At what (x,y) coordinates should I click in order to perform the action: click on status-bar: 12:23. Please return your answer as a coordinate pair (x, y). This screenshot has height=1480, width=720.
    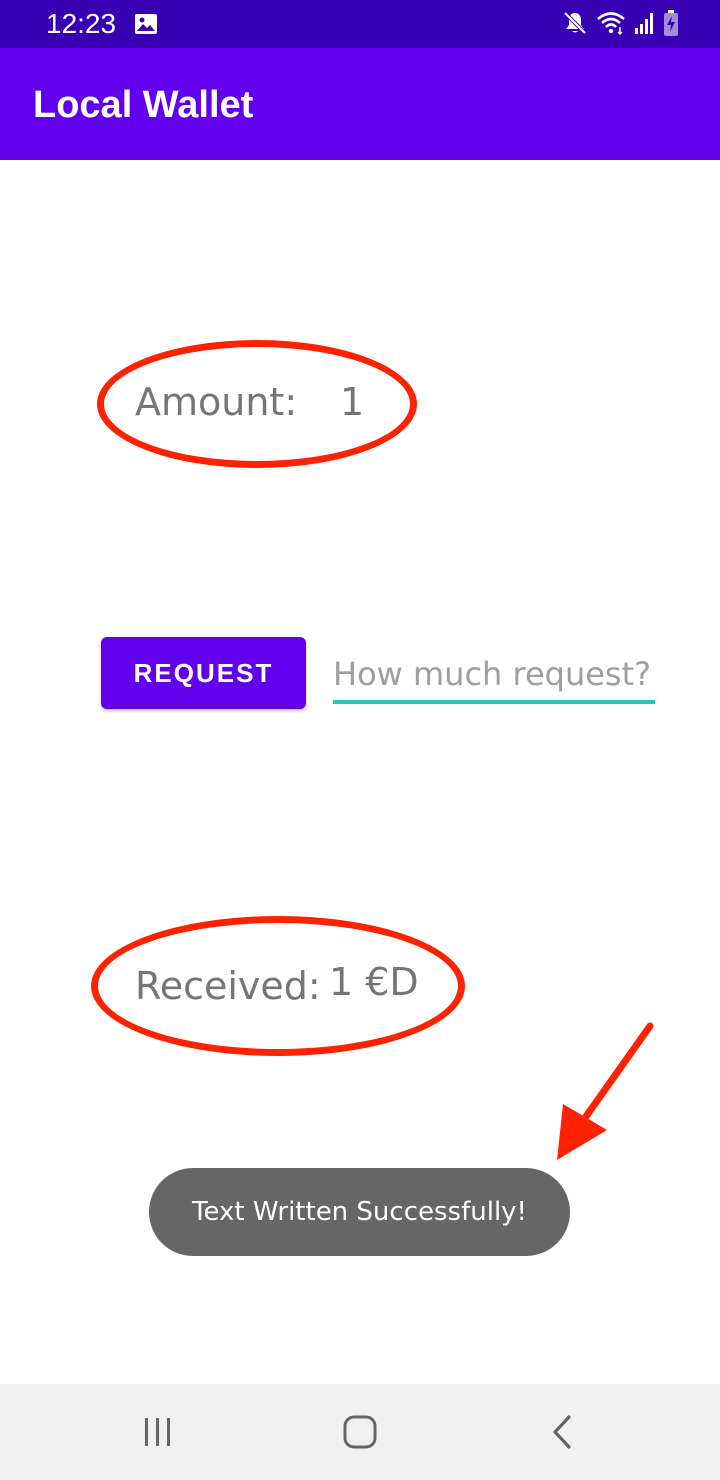
    Looking at the image, I should click on (360, 24).